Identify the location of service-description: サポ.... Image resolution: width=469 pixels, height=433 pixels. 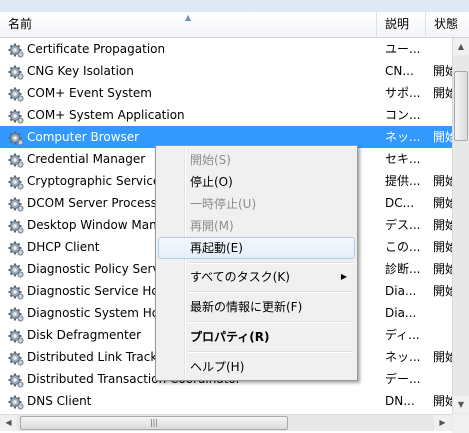
(403, 93).